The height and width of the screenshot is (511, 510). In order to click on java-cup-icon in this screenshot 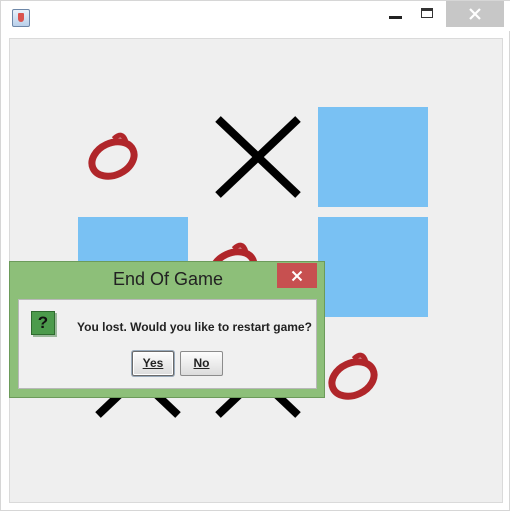, I will do `click(21, 18)`.